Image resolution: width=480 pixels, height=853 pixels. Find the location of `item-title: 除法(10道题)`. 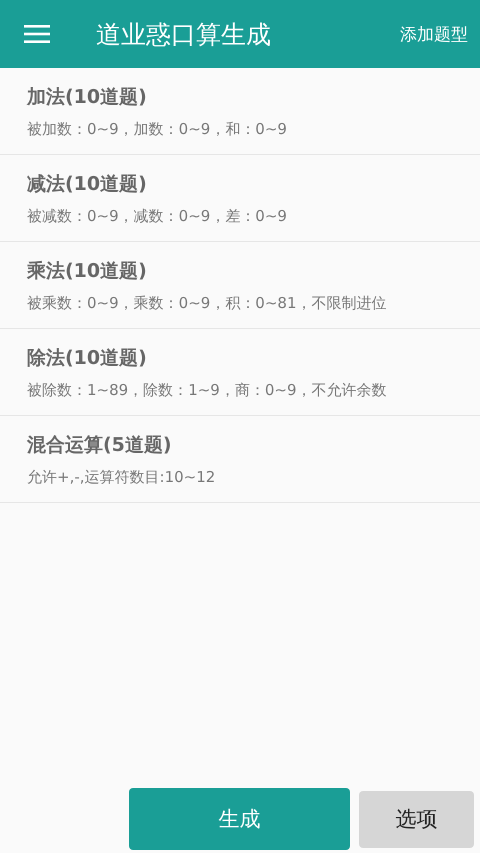

item-title: 除法(10道题) is located at coordinates (87, 358).